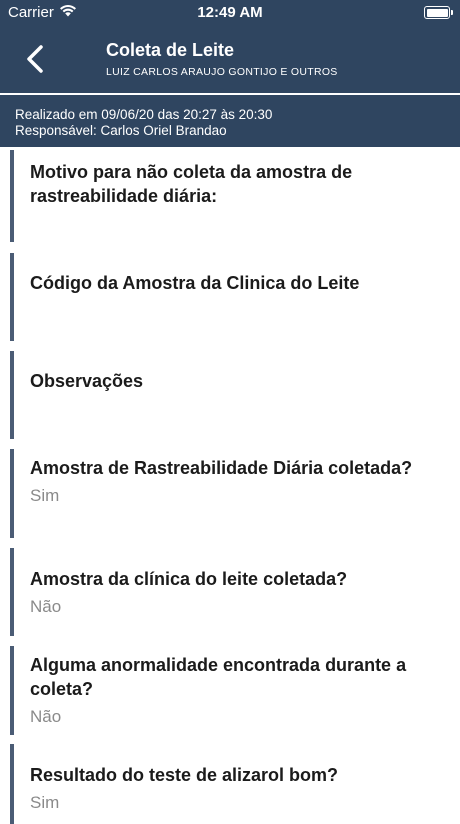  What do you see at coordinates (121, 130) in the screenshot?
I see `responsavel-text: Responsável: Carlos Oriel Brandao` at bounding box center [121, 130].